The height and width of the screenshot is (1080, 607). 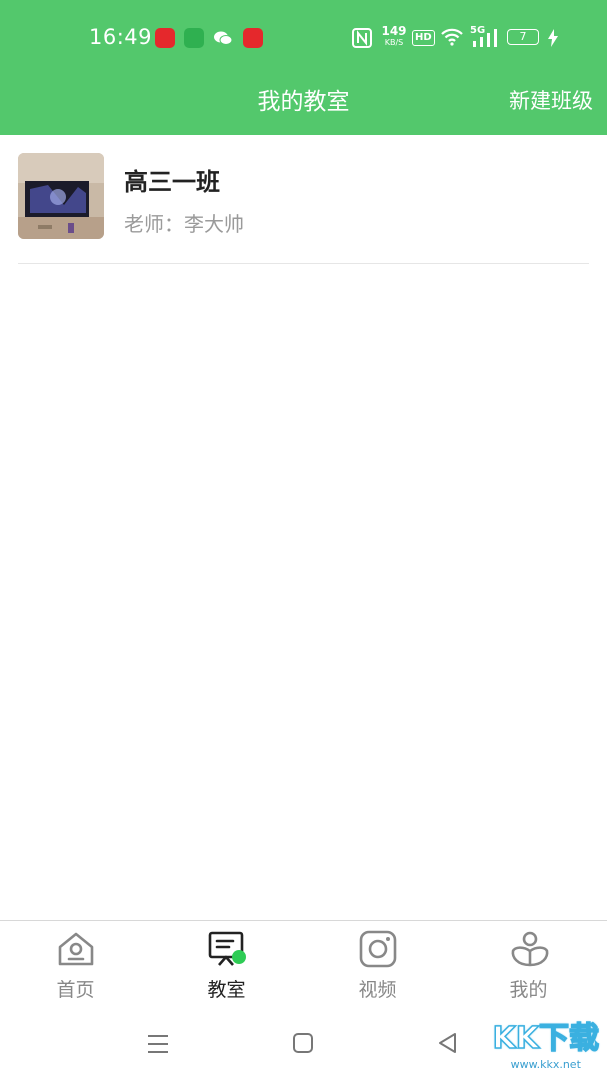 I want to click on tab-home: 首页, so click(x=75, y=966).